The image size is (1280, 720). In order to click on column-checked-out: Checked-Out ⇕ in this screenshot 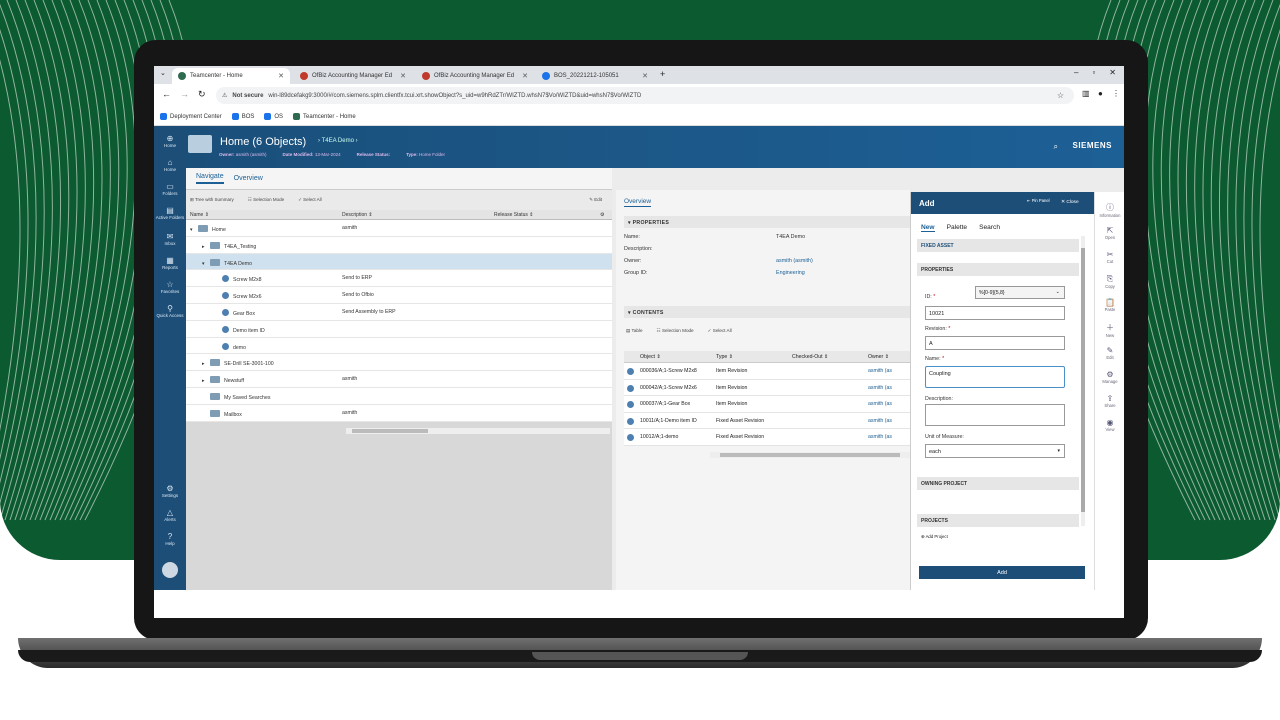, I will do `click(810, 357)`.